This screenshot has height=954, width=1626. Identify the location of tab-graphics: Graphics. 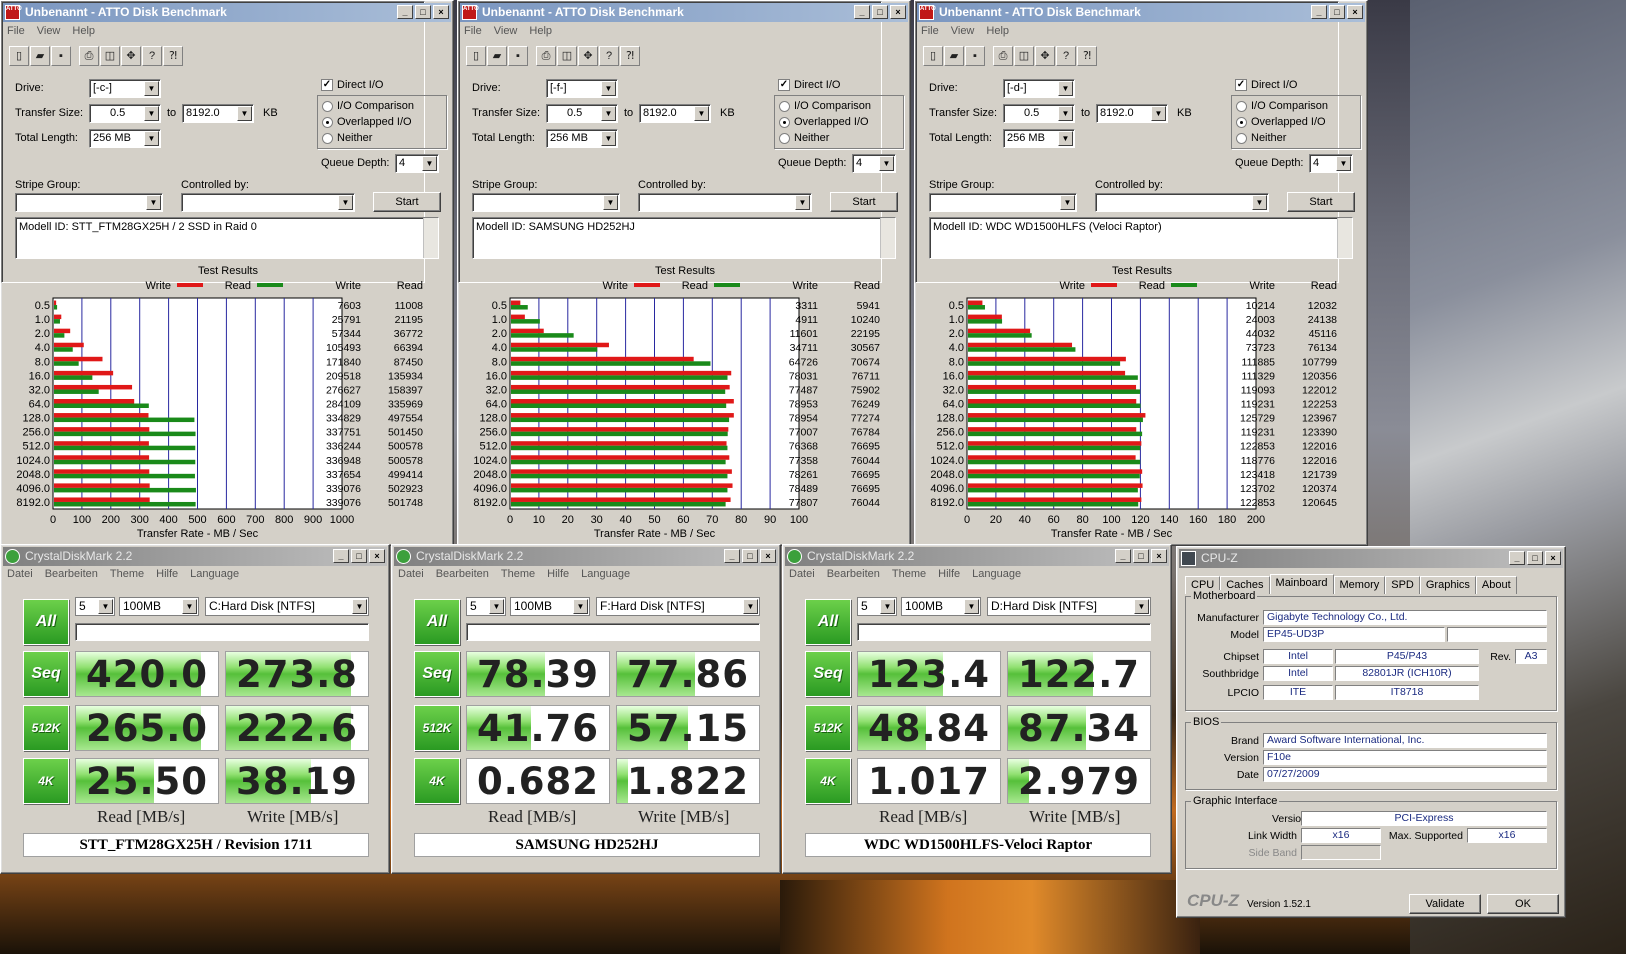
(1447, 585).